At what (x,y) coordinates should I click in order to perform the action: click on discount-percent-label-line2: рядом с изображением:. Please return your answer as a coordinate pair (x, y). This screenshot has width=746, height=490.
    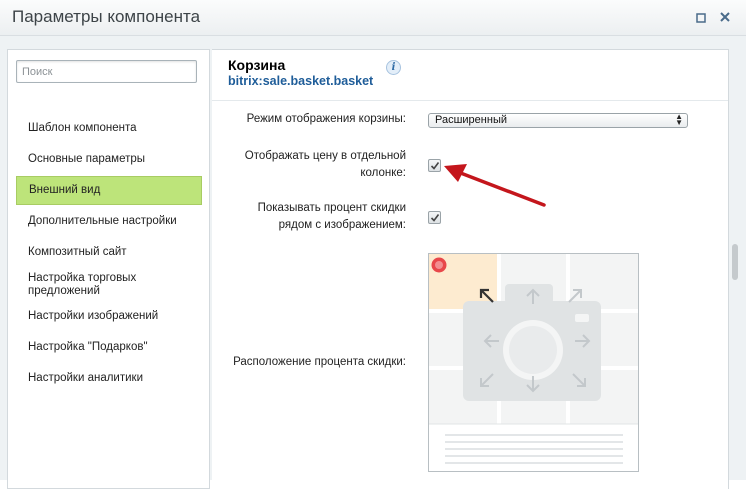
    Looking at the image, I should click on (342, 225).